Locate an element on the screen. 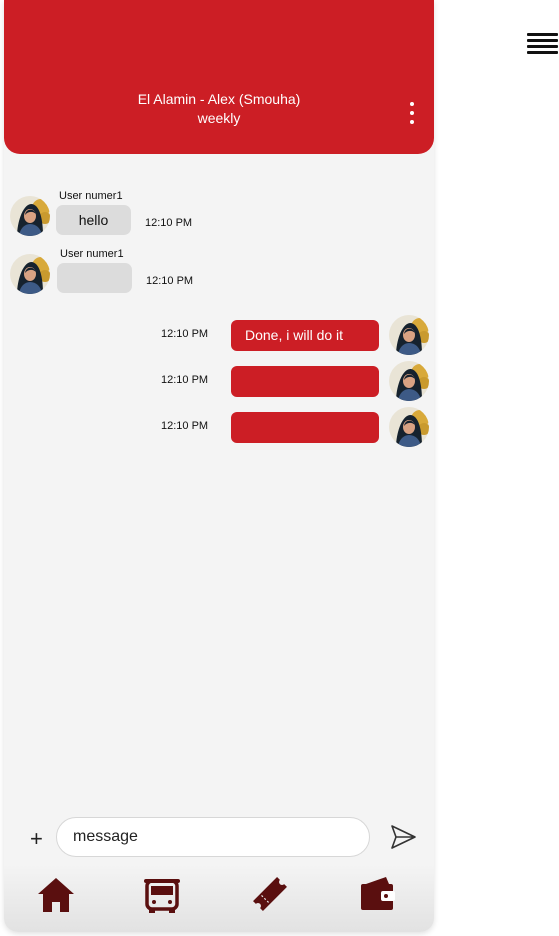 This screenshot has width=559, height=936. message-input is located at coordinates (213, 837).